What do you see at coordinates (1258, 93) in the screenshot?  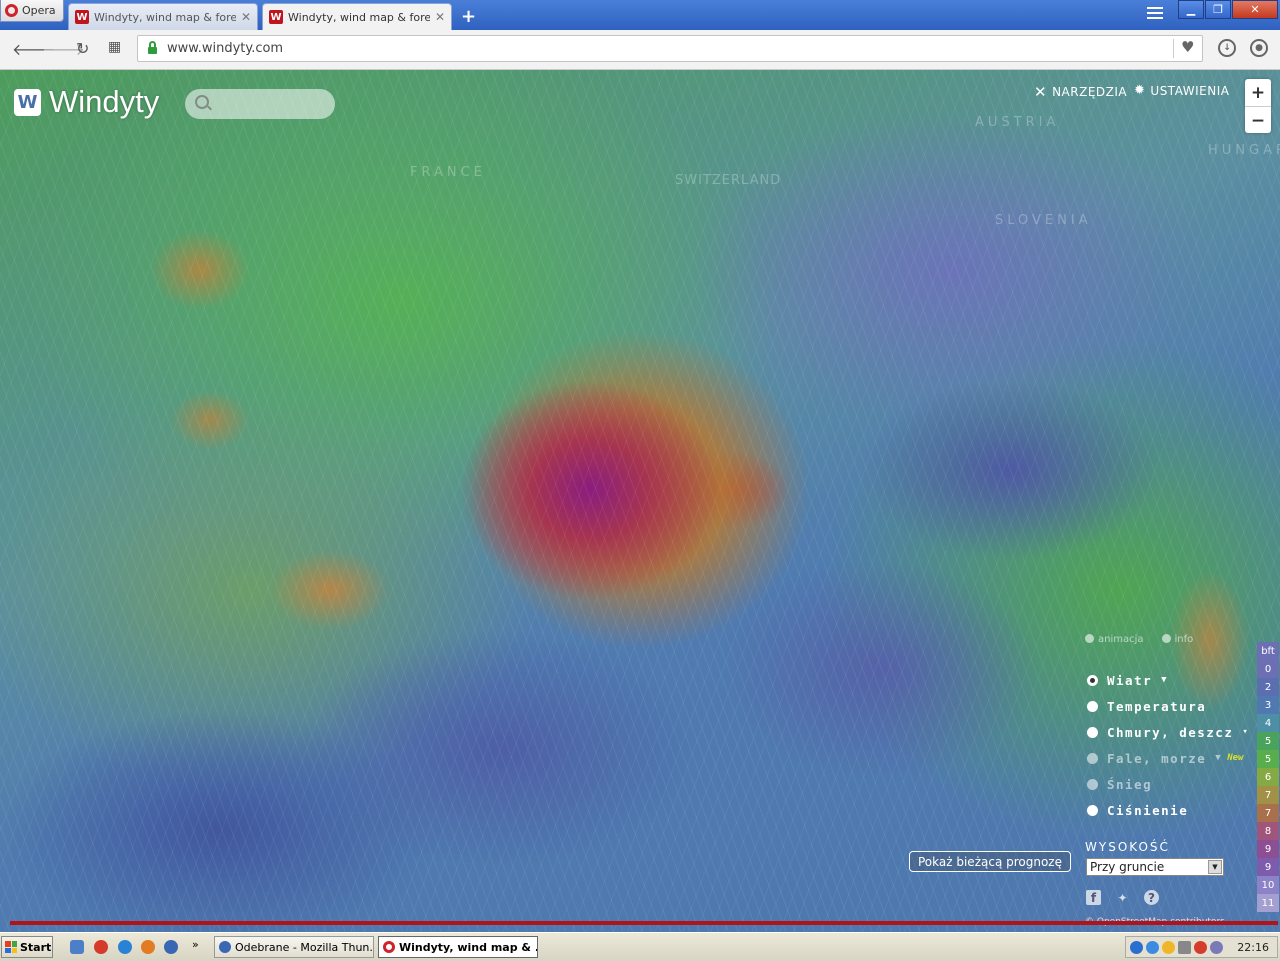 I see `zoom-in-button: +` at bounding box center [1258, 93].